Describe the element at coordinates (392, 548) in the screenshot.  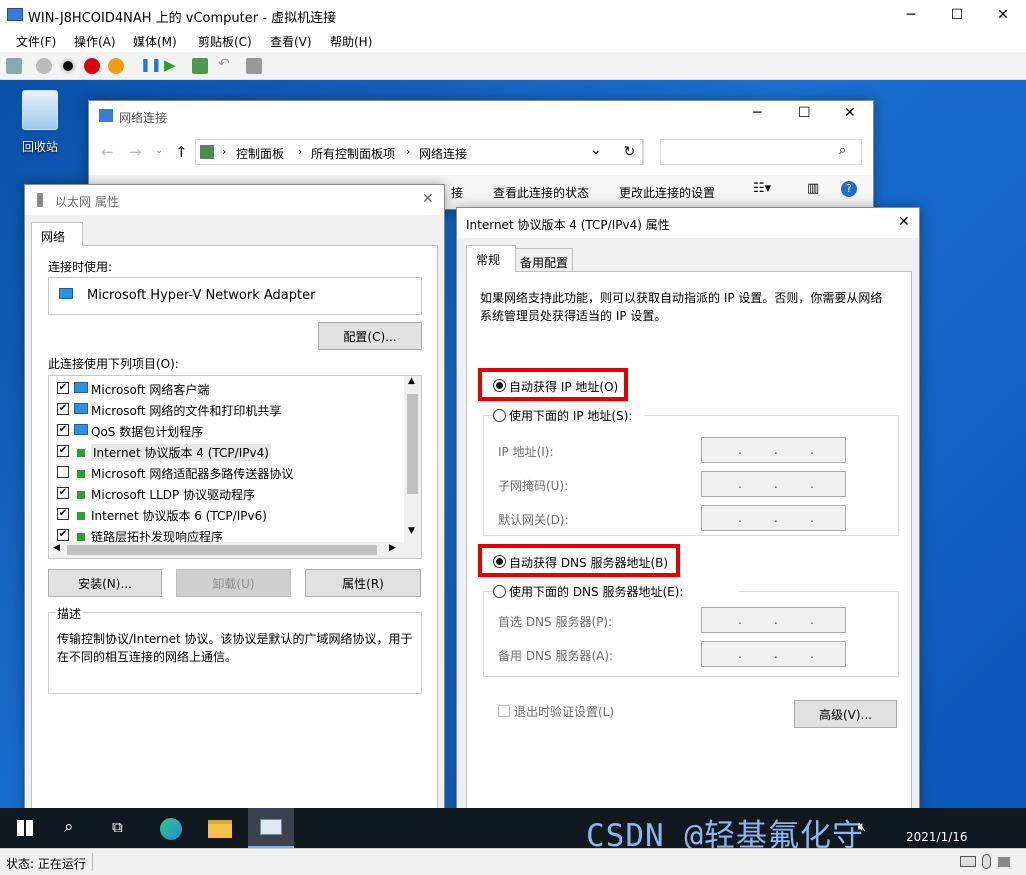
I see `scroll-right-icon: ▶` at that location.